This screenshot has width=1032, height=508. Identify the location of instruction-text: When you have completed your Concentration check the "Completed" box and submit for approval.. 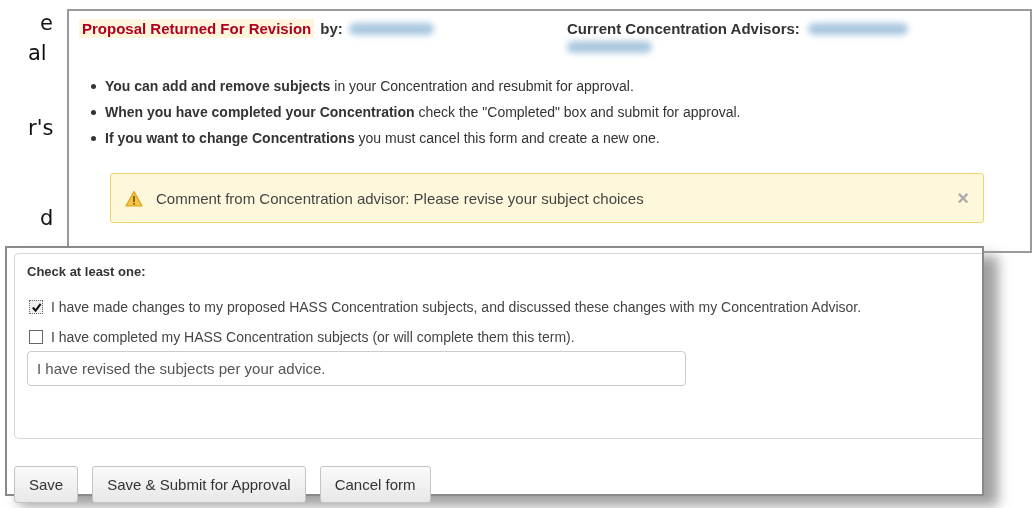
(423, 112).